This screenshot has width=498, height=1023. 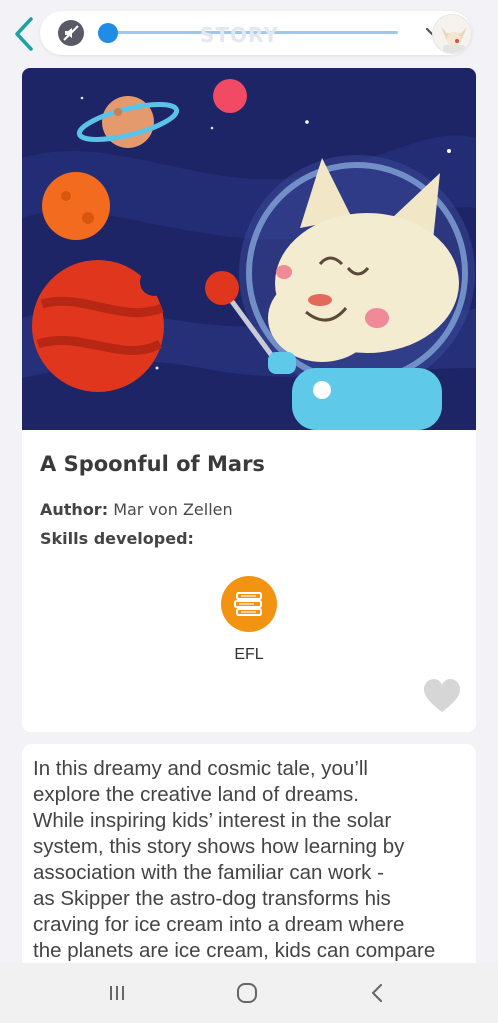 I want to click on skills-label: Skills developed:, so click(x=117, y=538).